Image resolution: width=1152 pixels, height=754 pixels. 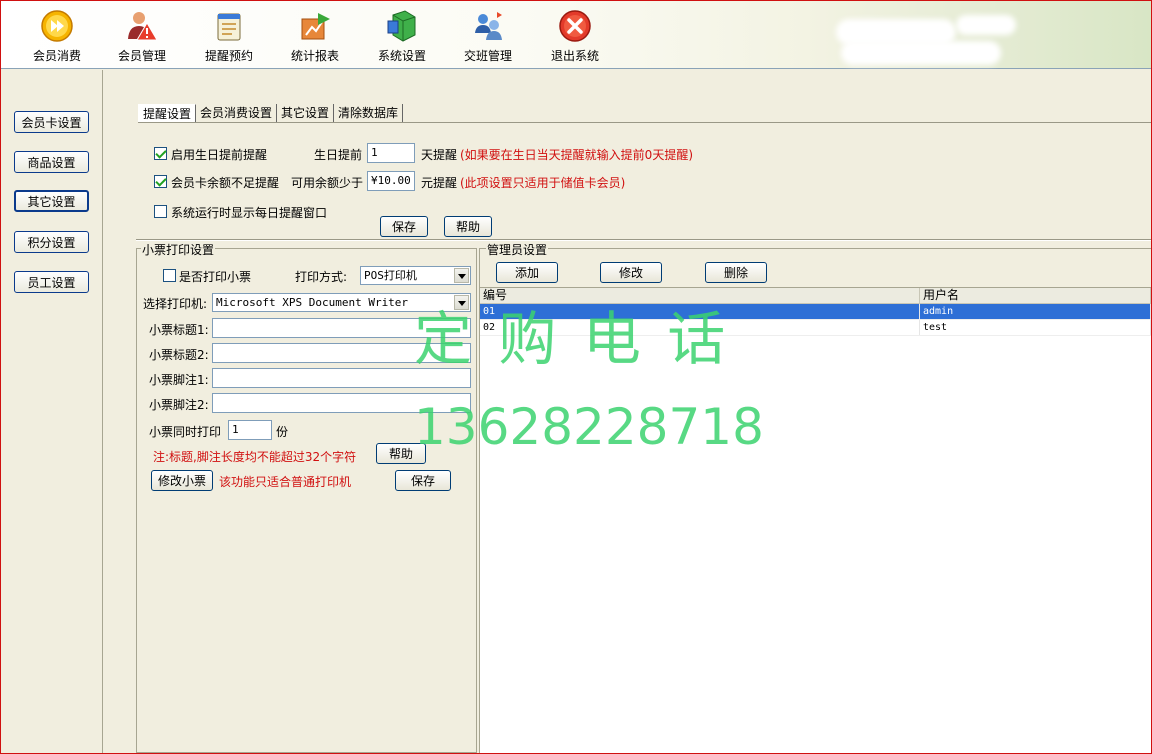 I want to click on tab-reminder: 提醒设置, so click(x=167, y=113).